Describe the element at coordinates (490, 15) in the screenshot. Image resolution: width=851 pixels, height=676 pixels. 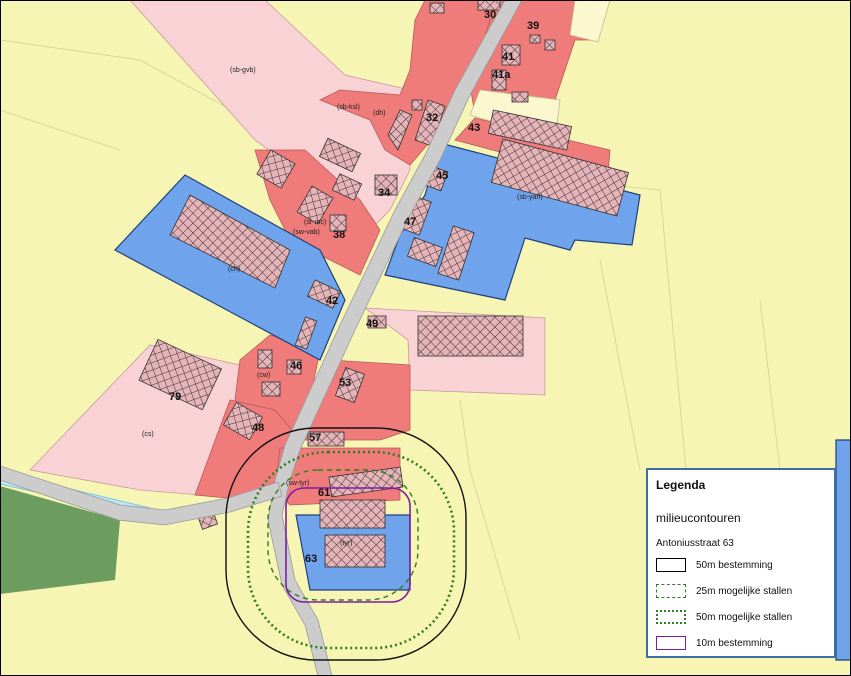
I see `house-number-label: 30` at that location.